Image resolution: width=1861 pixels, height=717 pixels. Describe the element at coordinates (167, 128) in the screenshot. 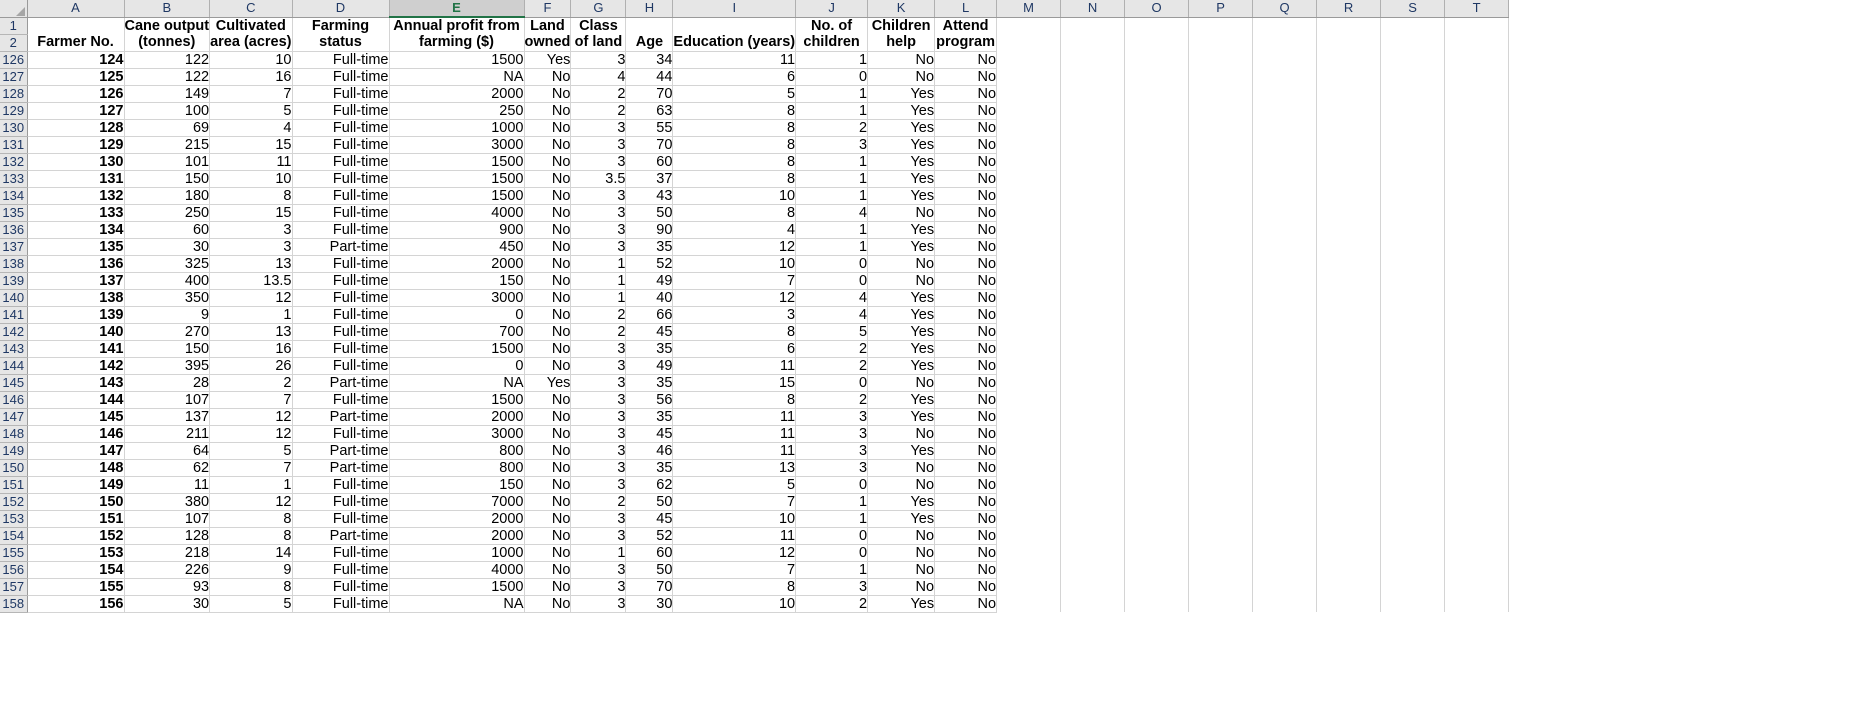

I see `cell-b130: 69` at that location.